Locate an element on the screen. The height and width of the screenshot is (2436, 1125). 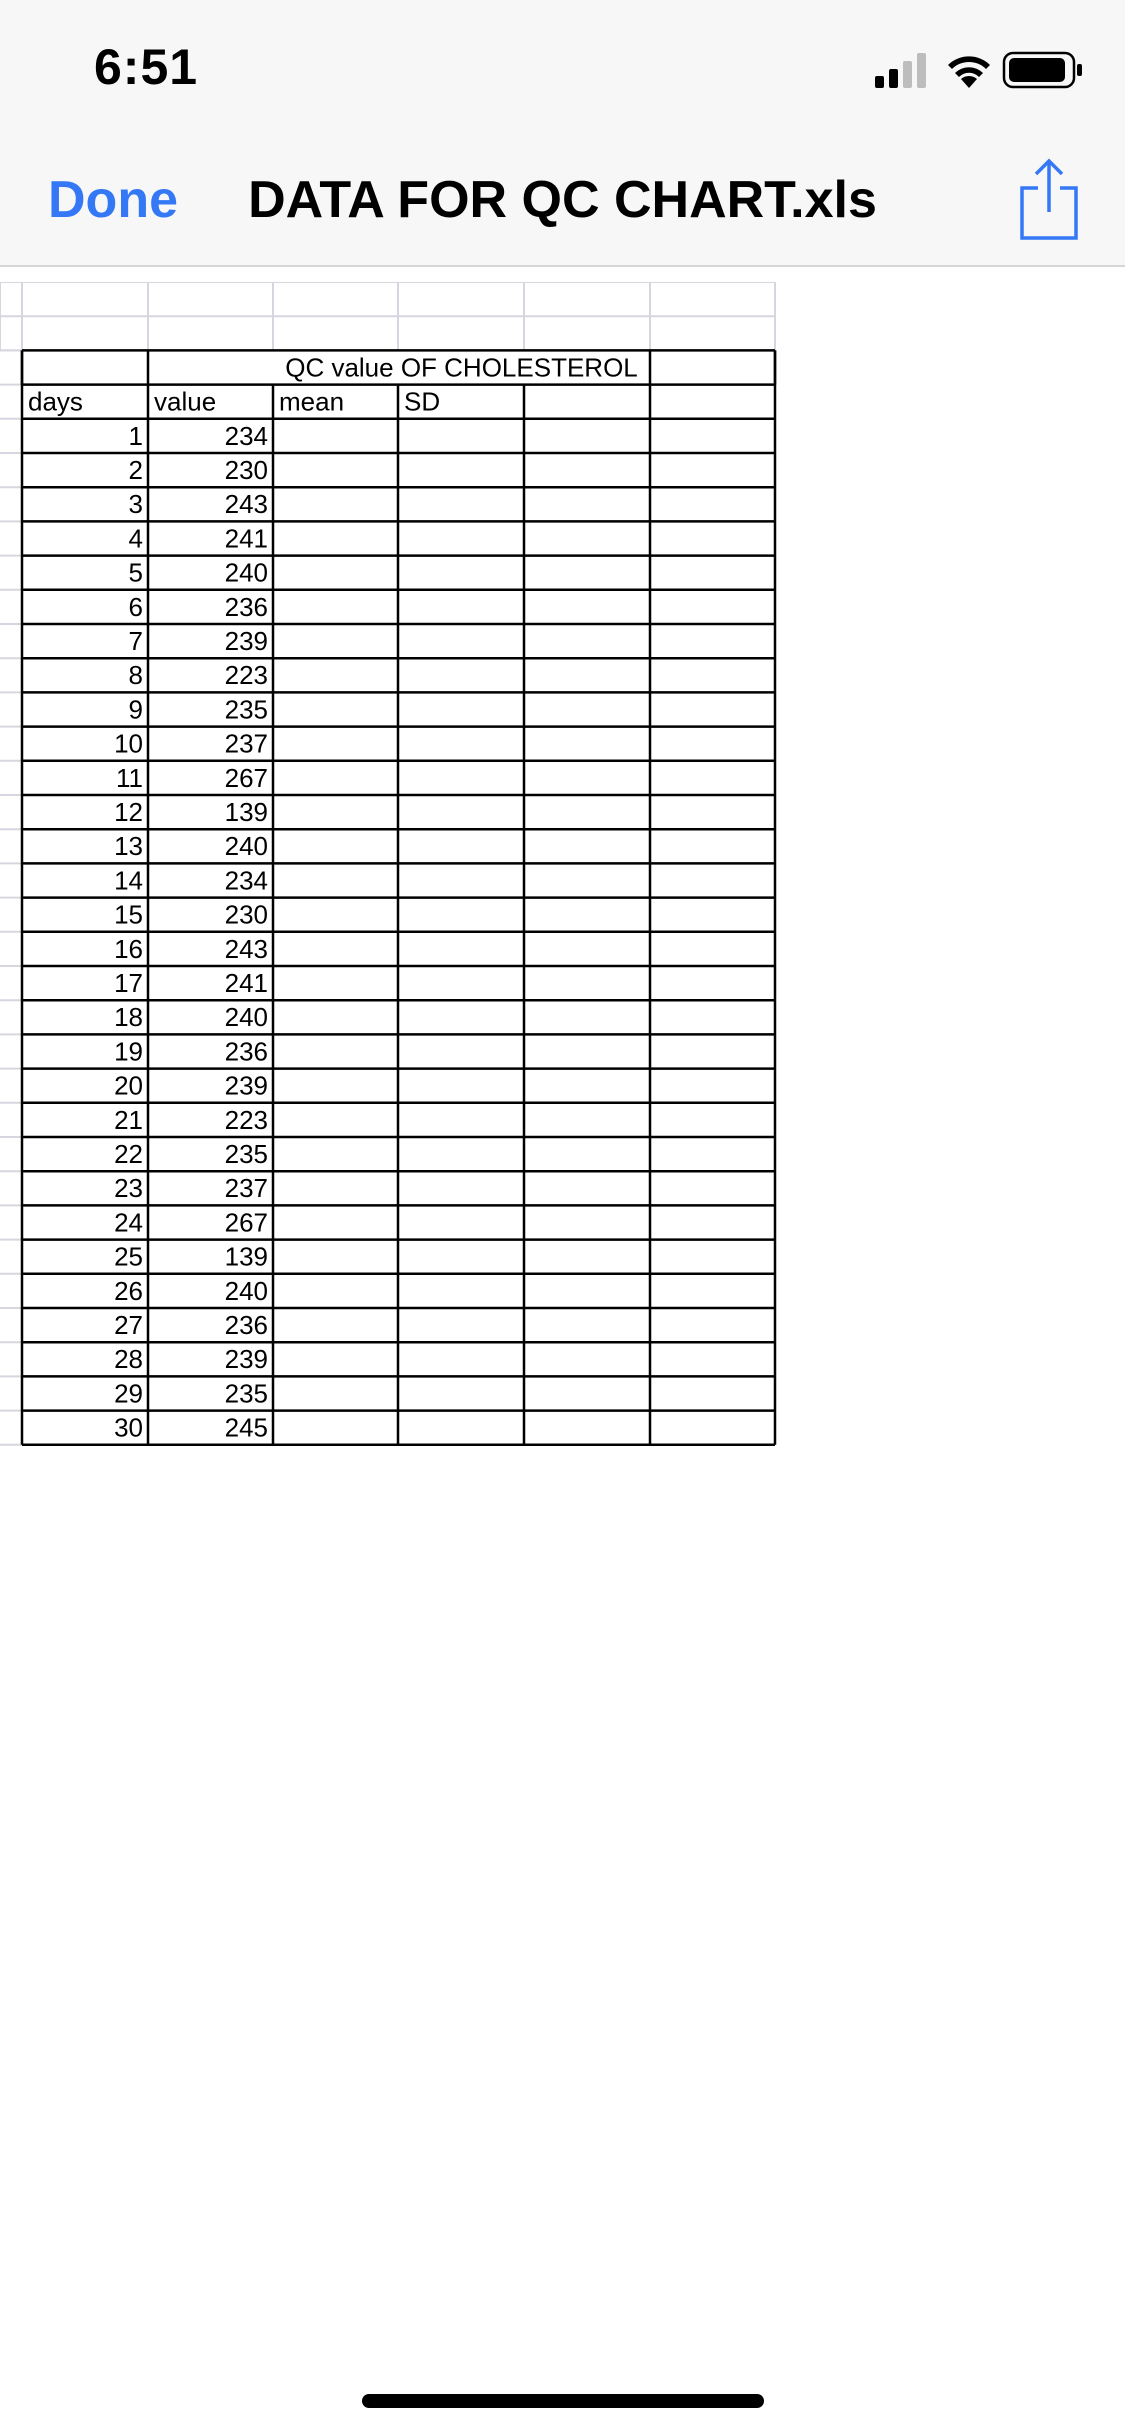
done-button: Done is located at coordinates (113, 200).